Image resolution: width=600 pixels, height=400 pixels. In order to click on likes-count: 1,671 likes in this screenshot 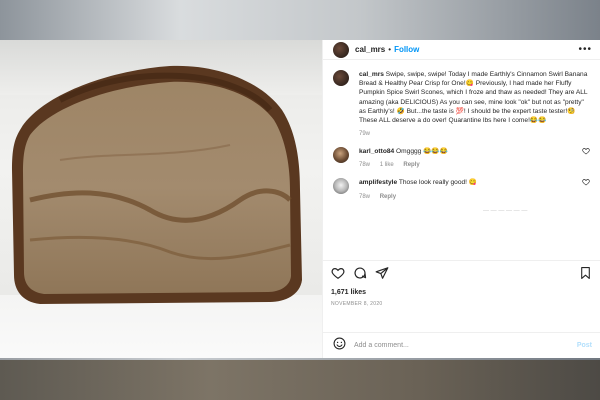, I will do `click(461, 292)`.